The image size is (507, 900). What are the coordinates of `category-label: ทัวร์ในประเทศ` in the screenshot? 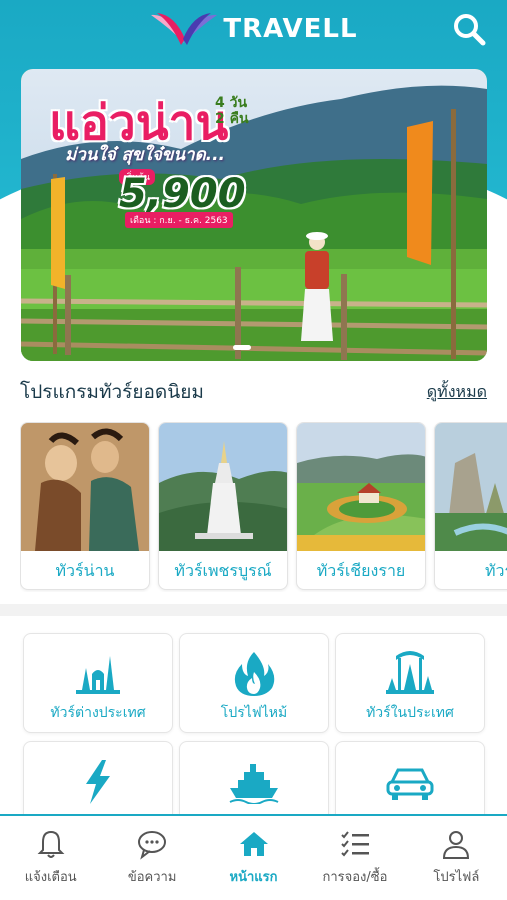 It's located at (410, 713).